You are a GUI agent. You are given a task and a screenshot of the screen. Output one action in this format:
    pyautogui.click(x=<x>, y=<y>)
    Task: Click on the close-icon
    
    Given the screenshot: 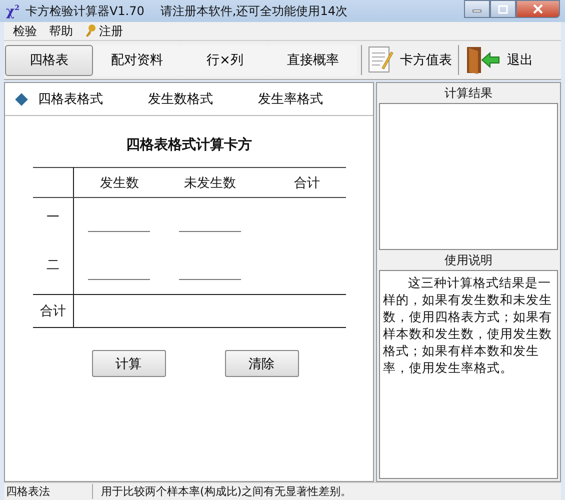 What is the action you would take?
    pyautogui.click(x=538, y=9)
    